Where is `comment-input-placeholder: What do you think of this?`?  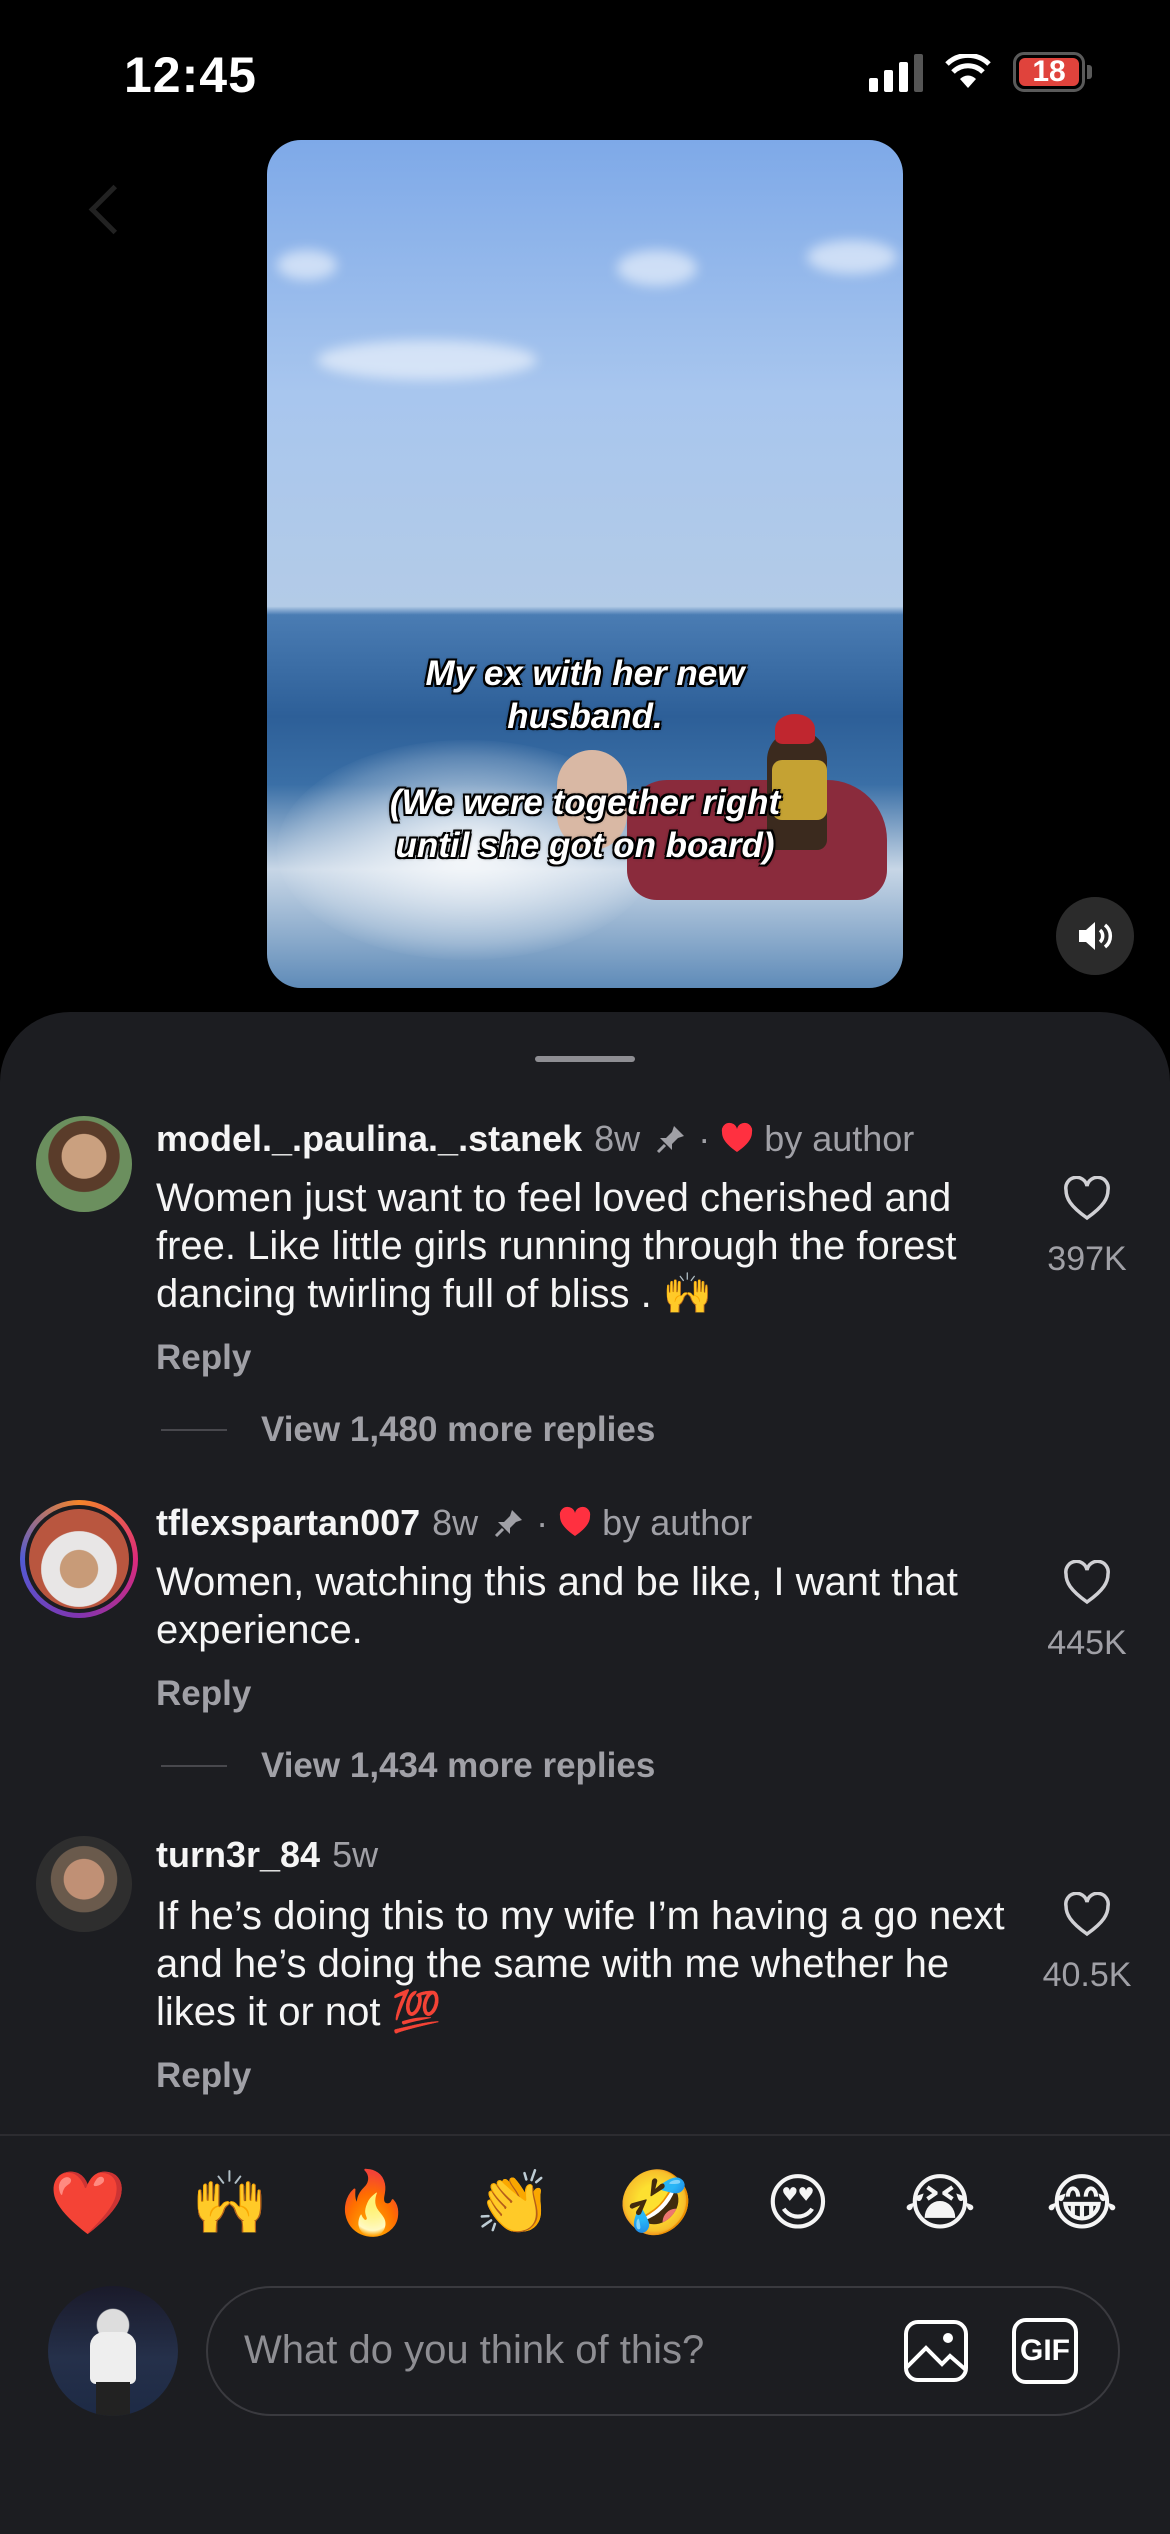 comment-input-placeholder: What do you think of this? is located at coordinates (474, 2350).